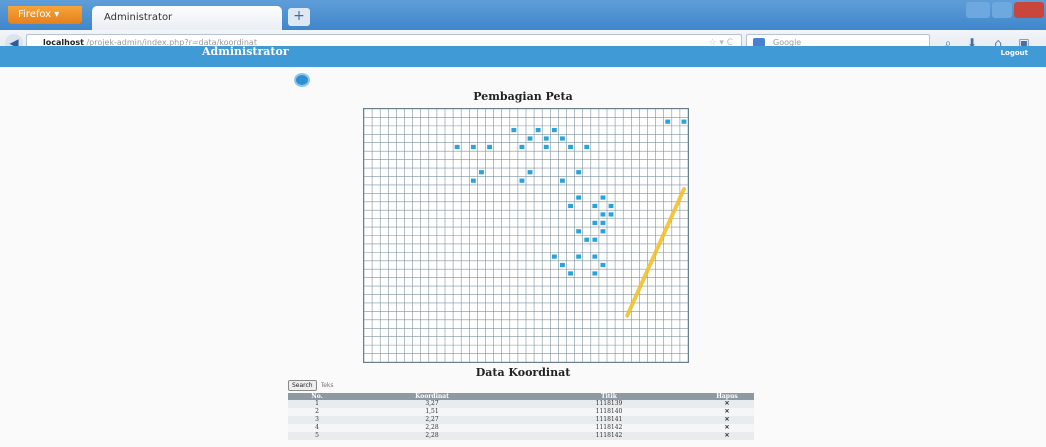  What do you see at coordinates (432, 412) in the screenshot?
I see `cell-koordinat: 1,51` at bounding box center [432, 412].